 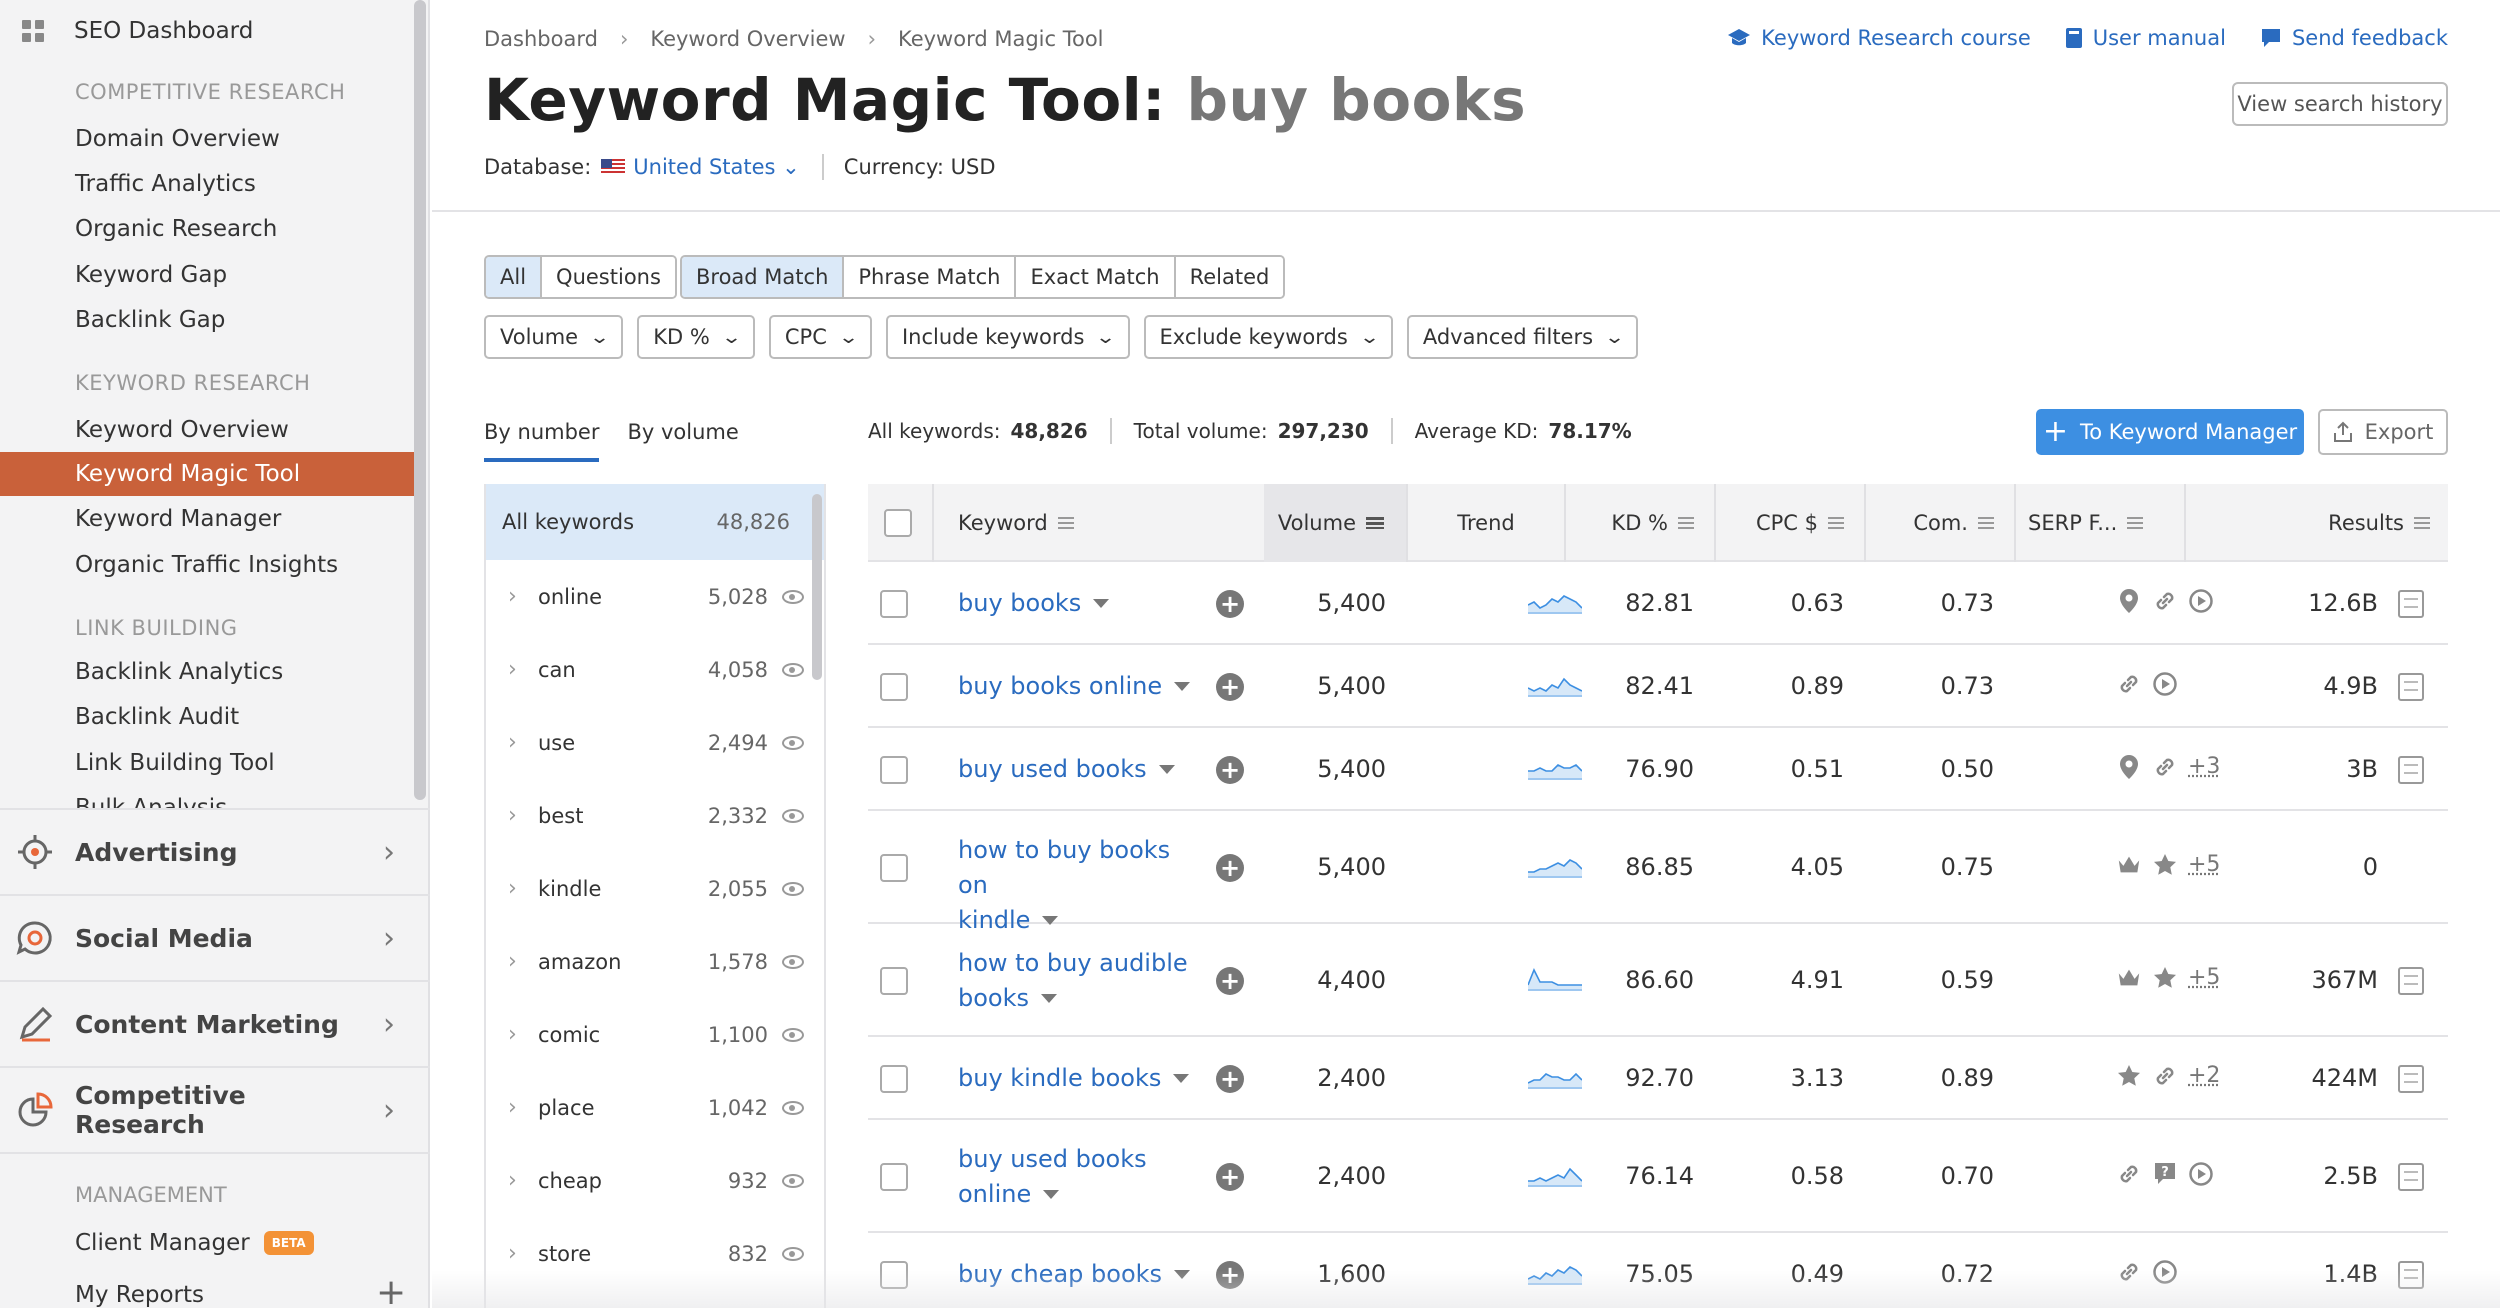 What do you see at coordinates (207, 672) in the screenshot?
I see `sidebar-item-backlink-analytics: Backlink Analytics` at bounding box center [207, 672].